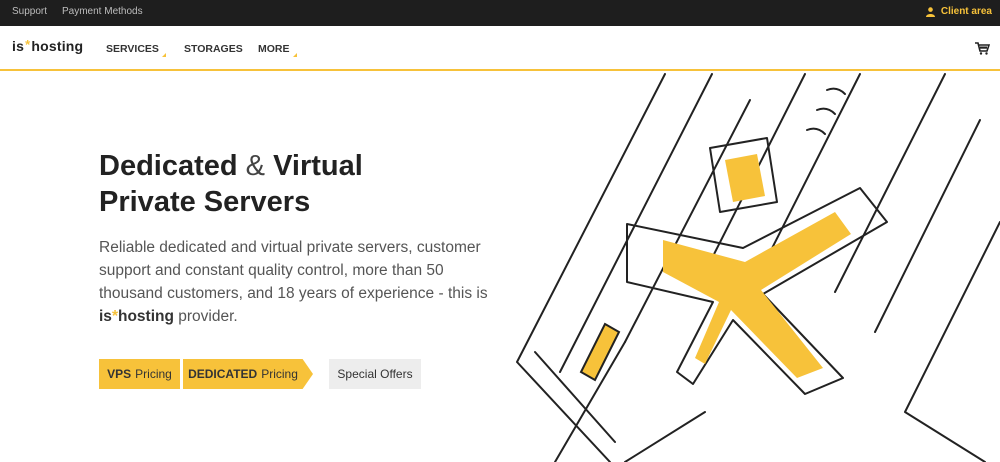  What do you see at coordinates (28, 44) in the screenshot?
I see `logo-star: *` at bounding box center [28, 44].